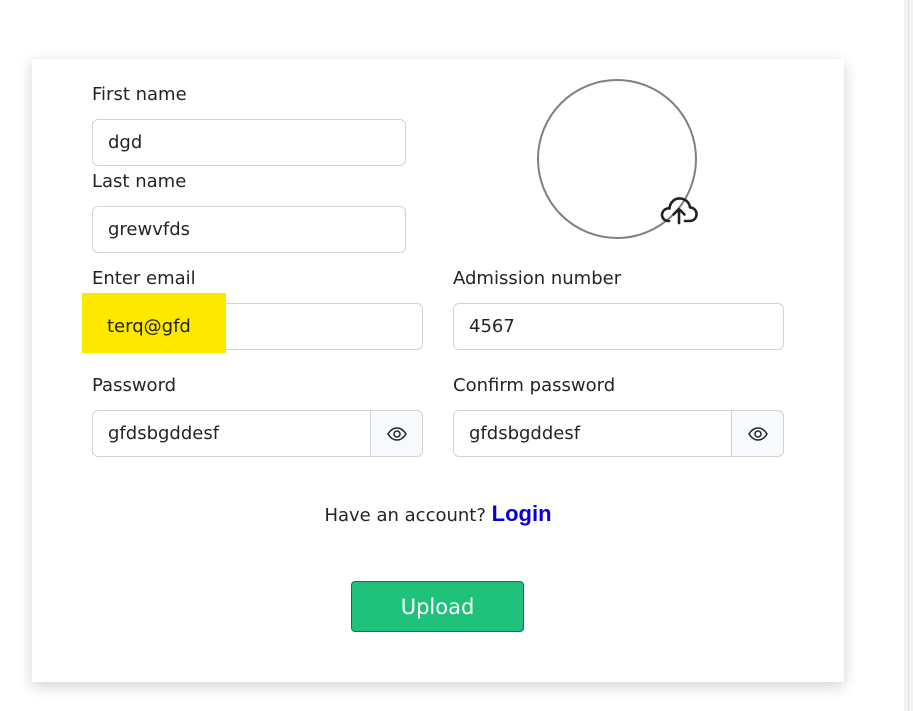  I want to click on upload-button: Upload, so click(437, 606).